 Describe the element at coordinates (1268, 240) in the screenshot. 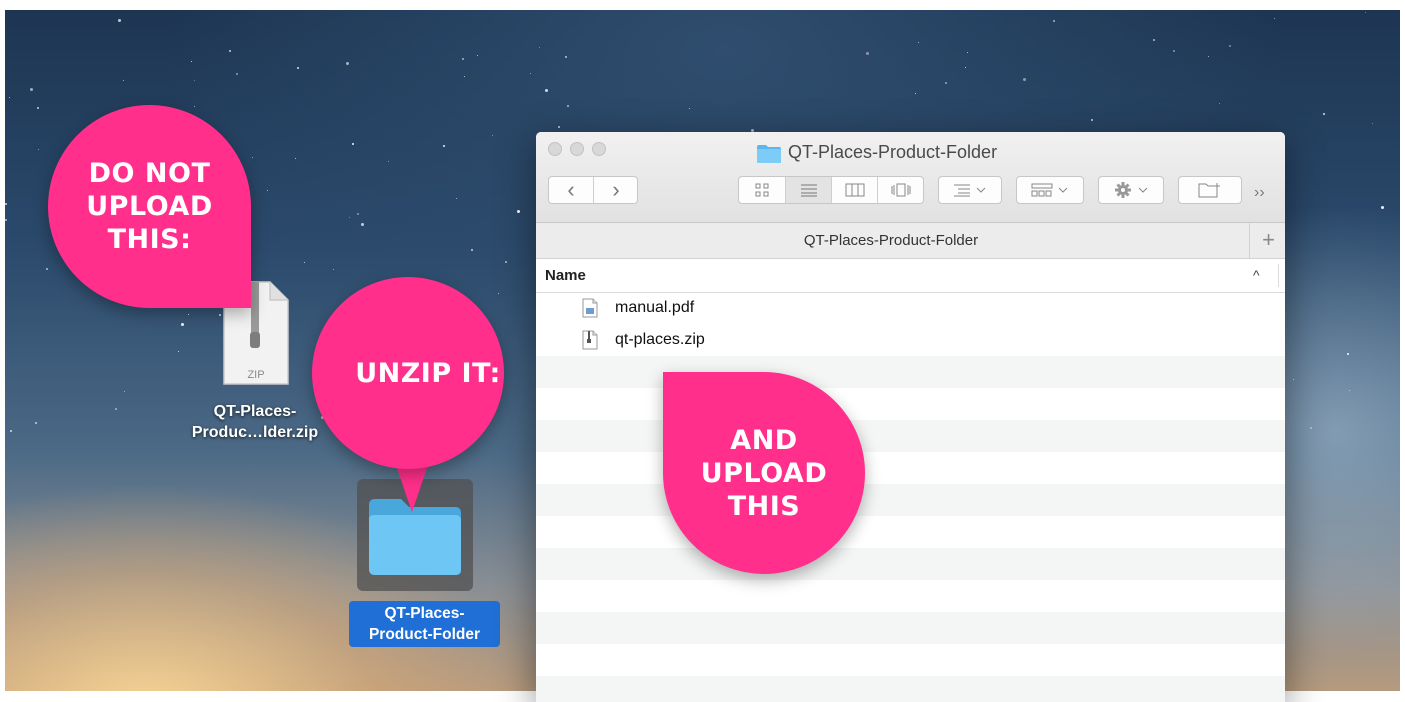

I see `add-tab-button: +` at that location.